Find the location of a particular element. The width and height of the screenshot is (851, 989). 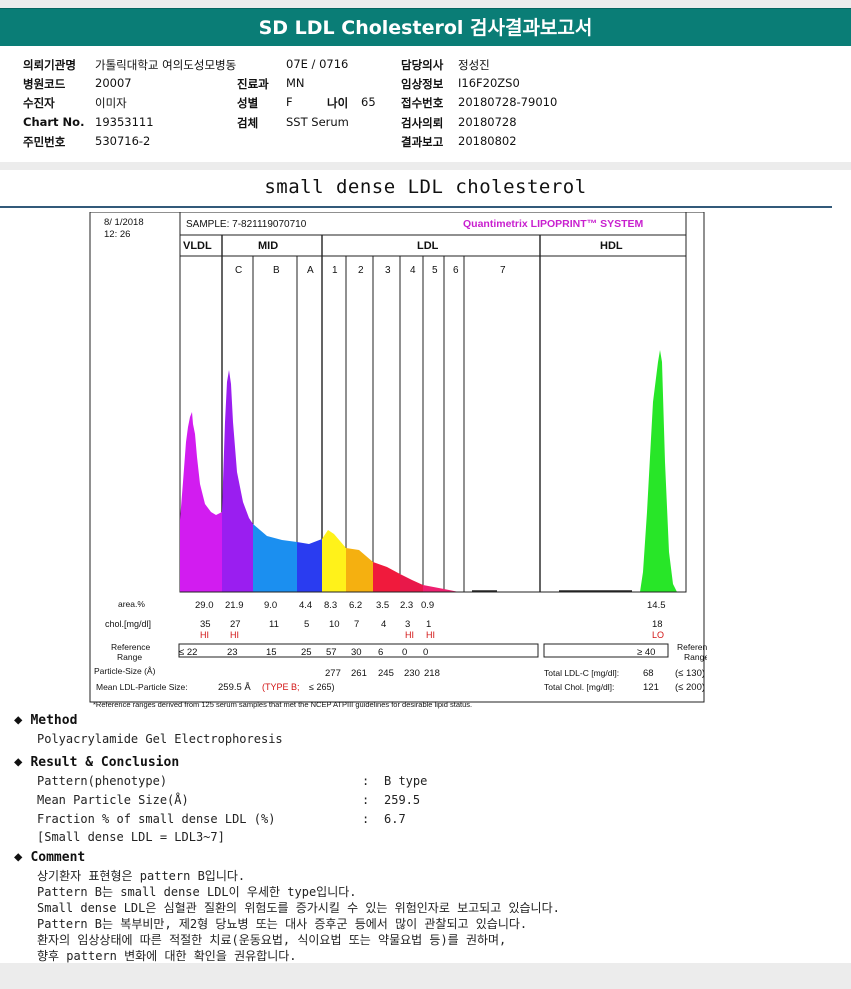

clinical-info: I16F20ZS0 is located at coordinates (489, 83).